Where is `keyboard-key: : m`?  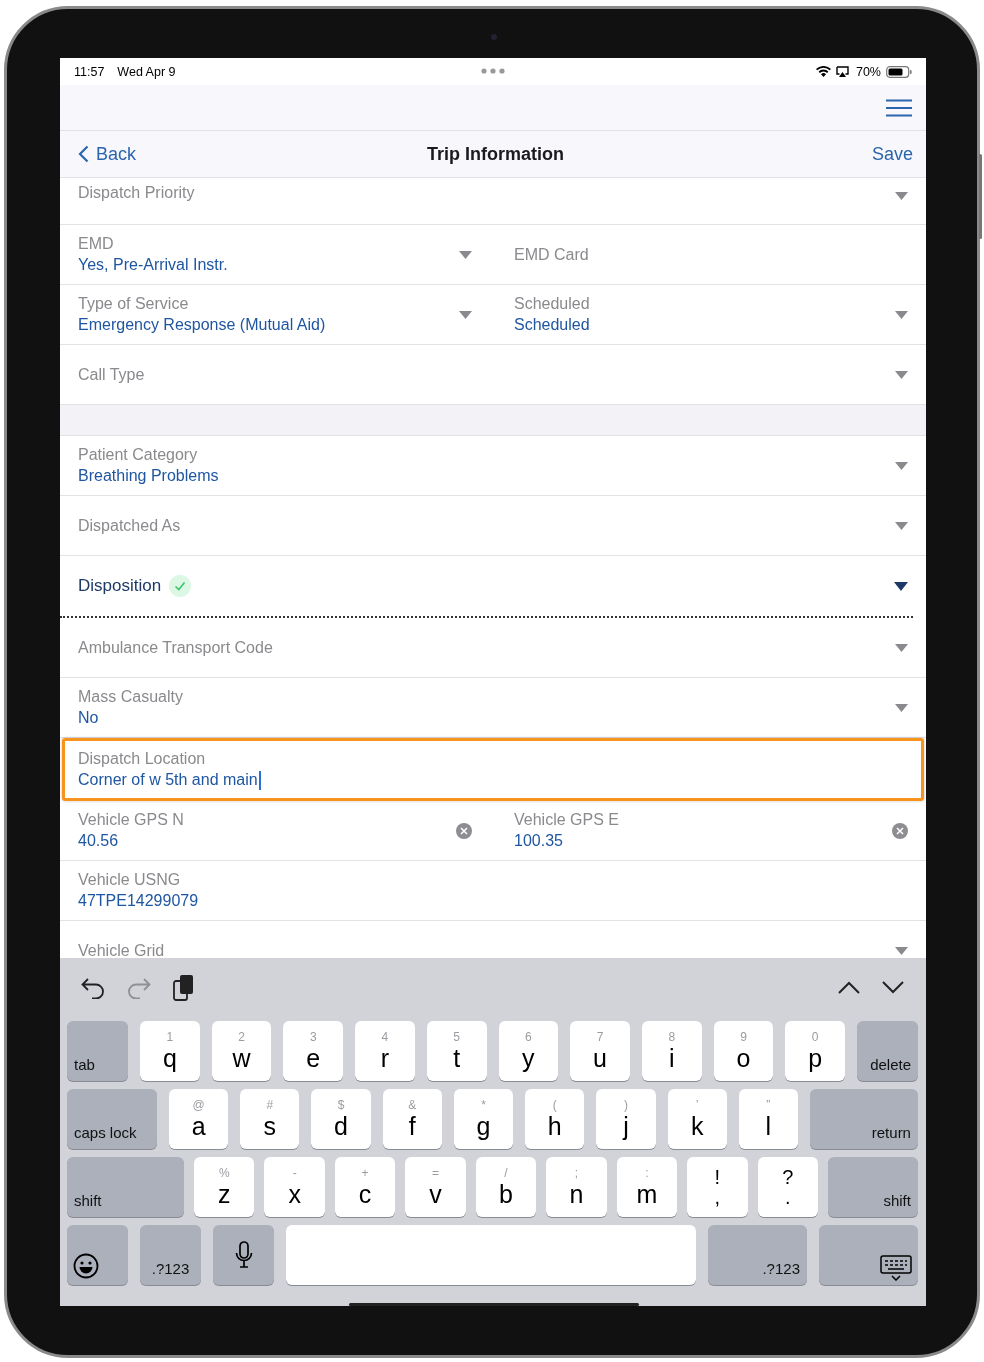 keyboard-key: : m is located at coordinates (647, 1187).